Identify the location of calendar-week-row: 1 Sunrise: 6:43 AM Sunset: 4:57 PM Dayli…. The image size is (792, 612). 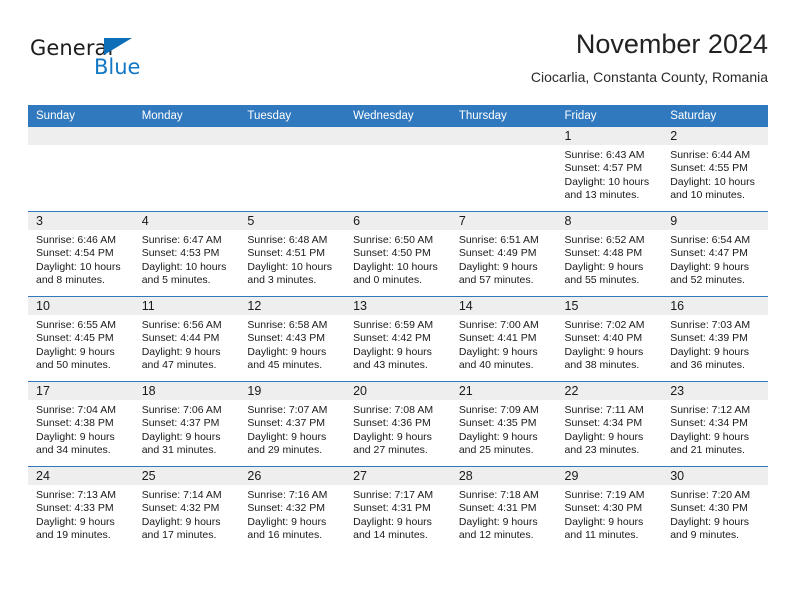
(398, 169).